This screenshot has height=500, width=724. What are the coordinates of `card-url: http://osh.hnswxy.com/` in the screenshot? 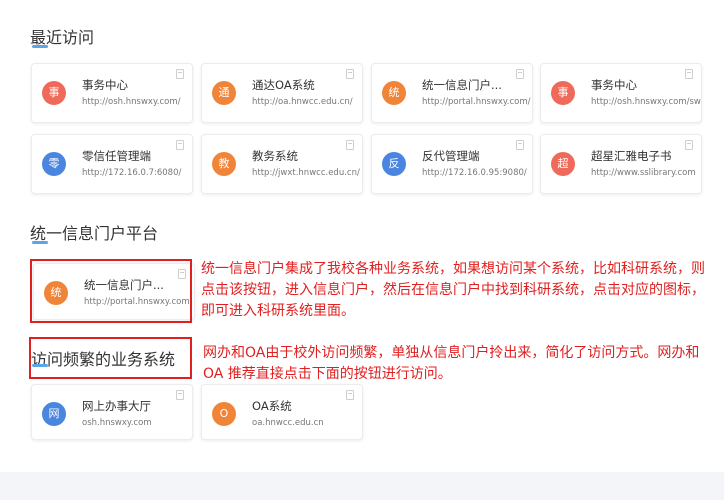 It's located at (131, 102).